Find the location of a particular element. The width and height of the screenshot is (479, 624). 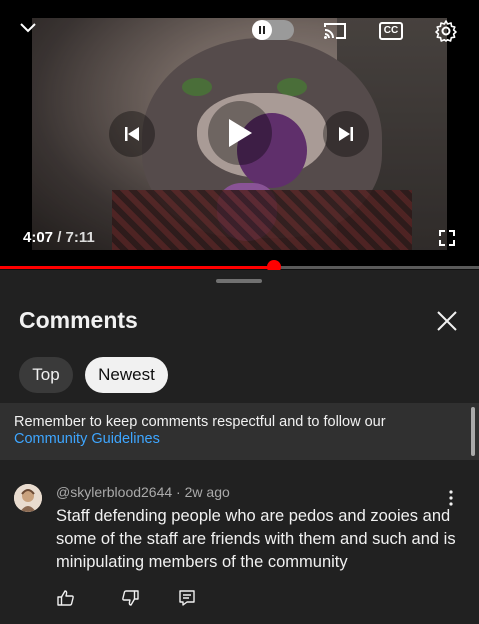

previous-icon is located at coordinates (132, 134).